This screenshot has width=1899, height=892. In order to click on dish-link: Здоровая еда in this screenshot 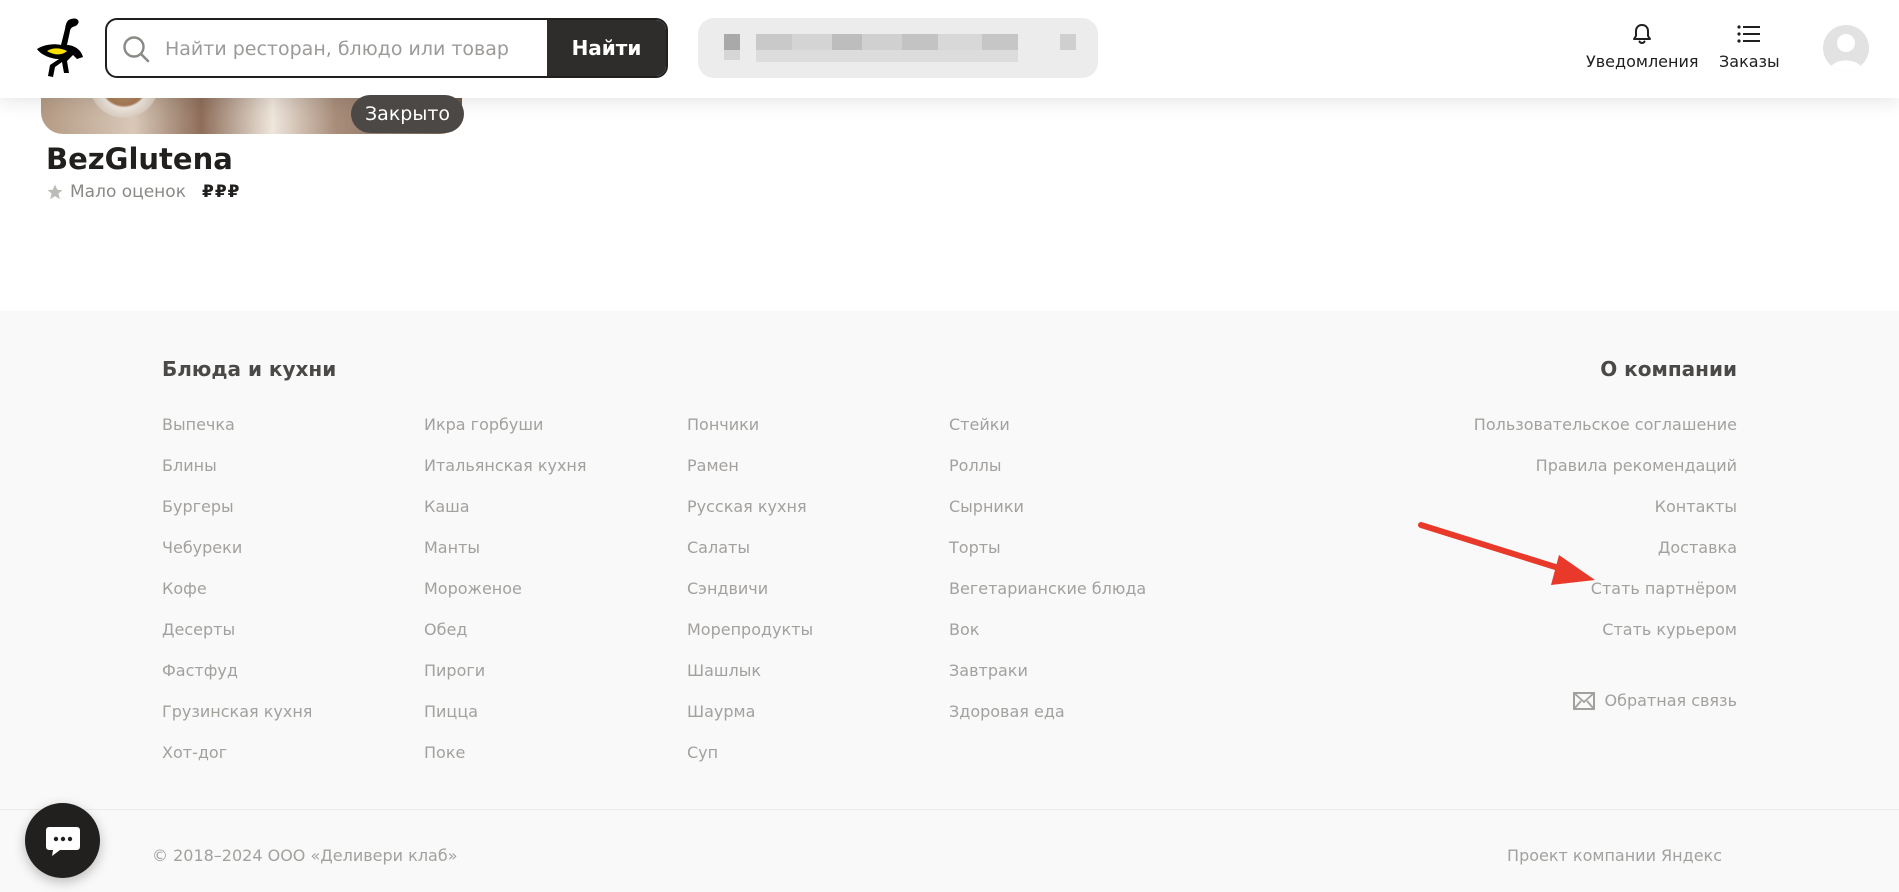, I will do `click(1047, 722)`.